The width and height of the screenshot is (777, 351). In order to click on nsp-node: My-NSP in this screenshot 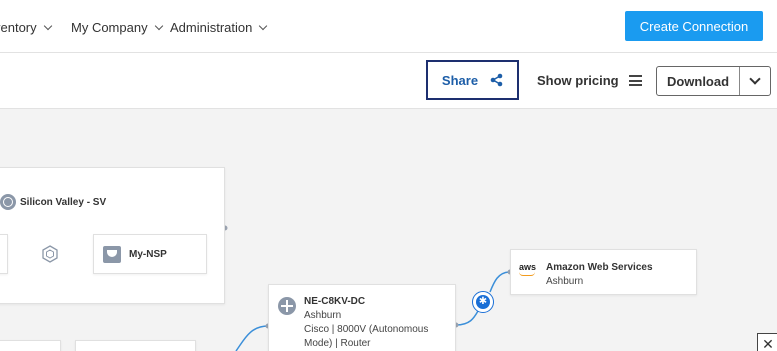, I will do `click(150, 254)`.